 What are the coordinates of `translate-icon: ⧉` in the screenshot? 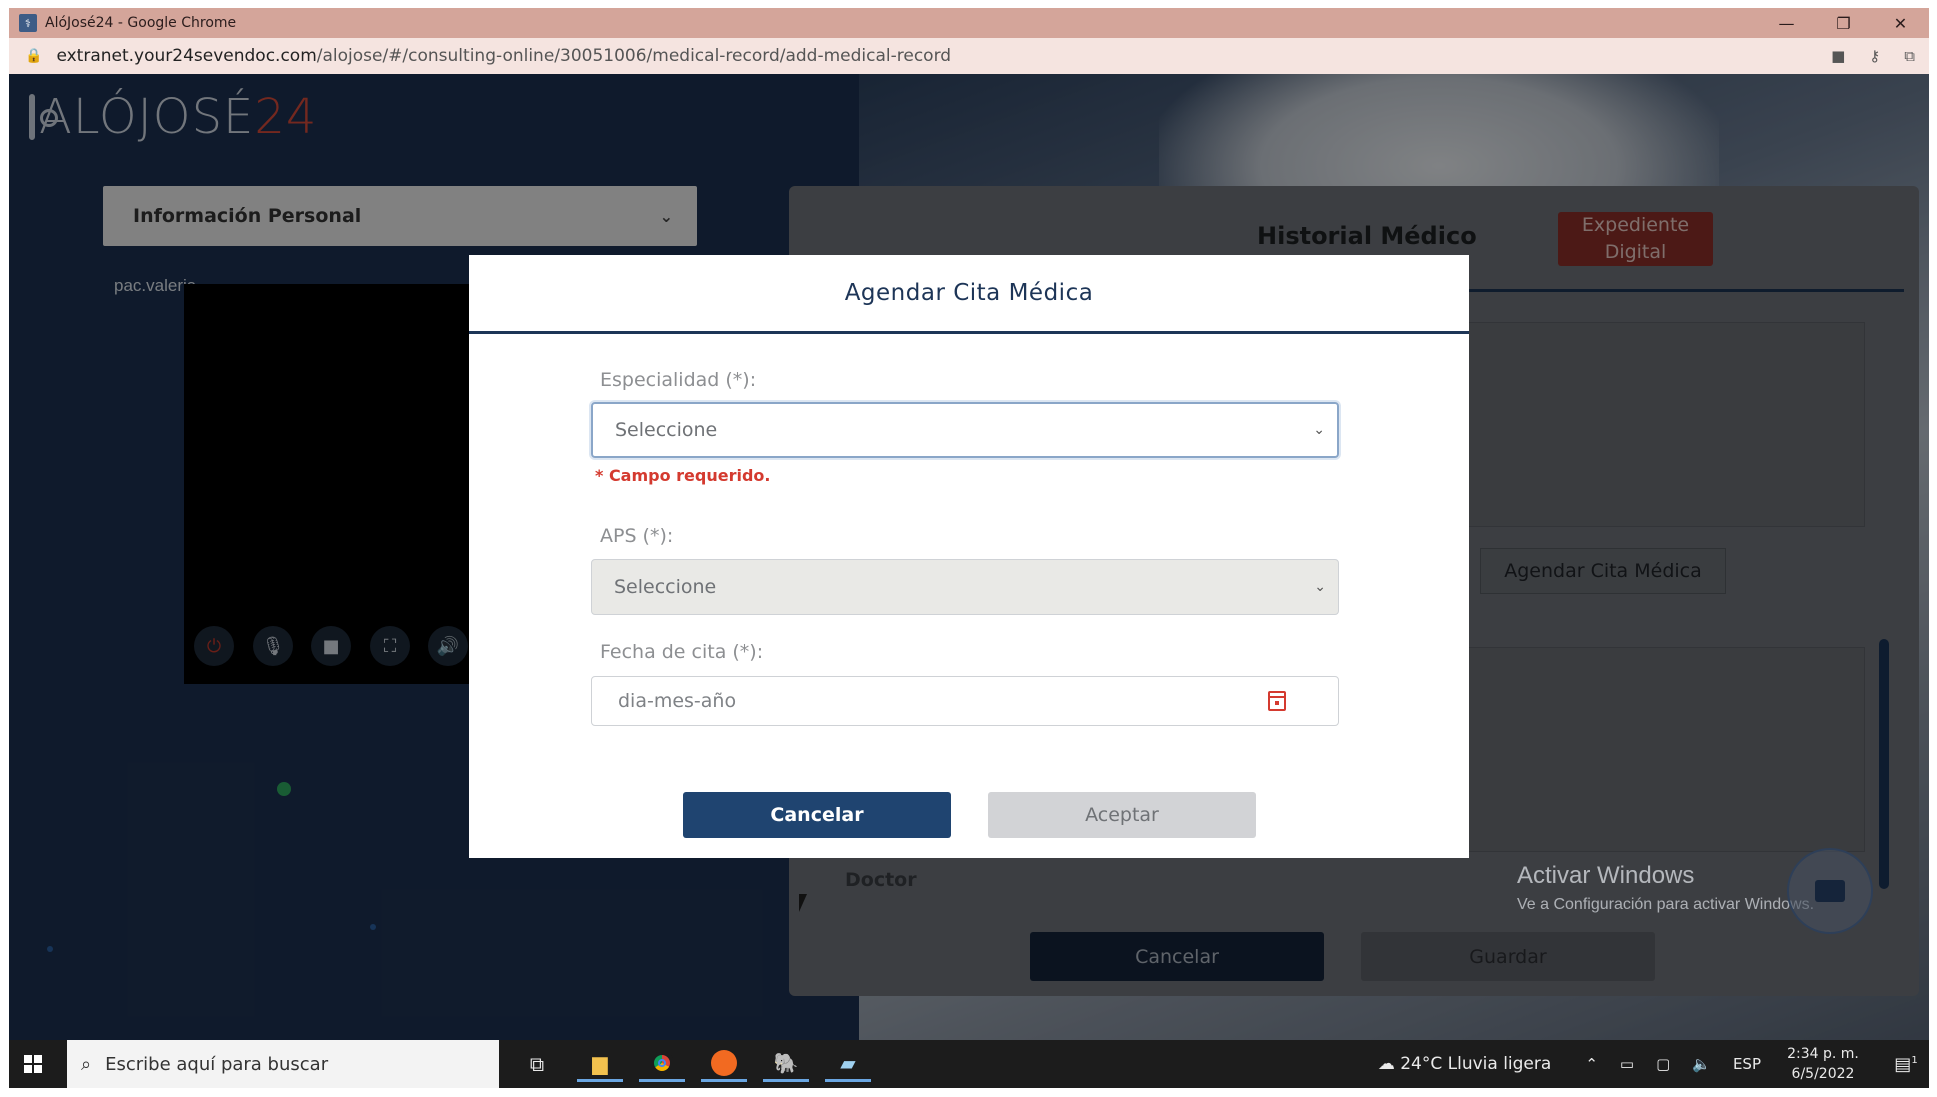 It's located at (1909, 56).